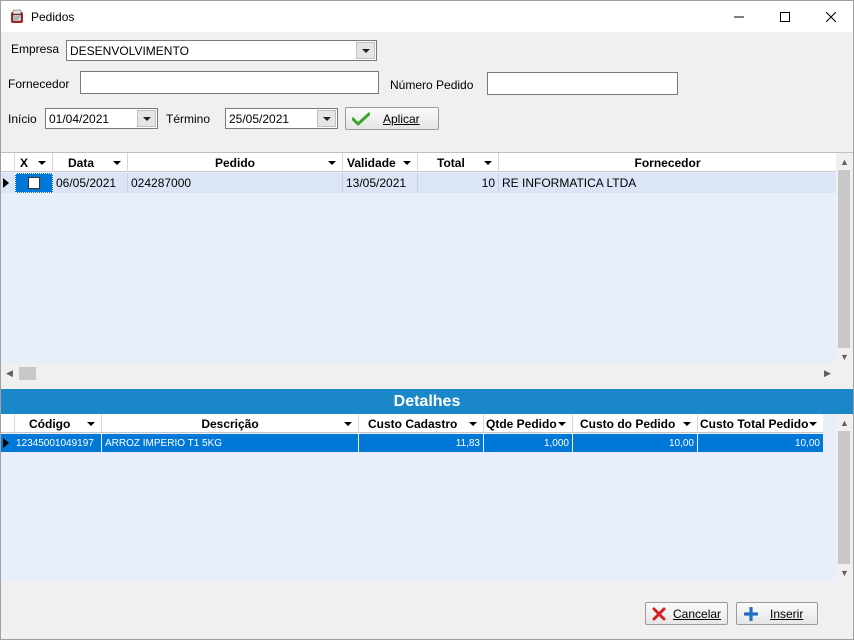 The width and height of the screenshot is (854, 640). I want to click on fornecedor-input, so click(229, 82).